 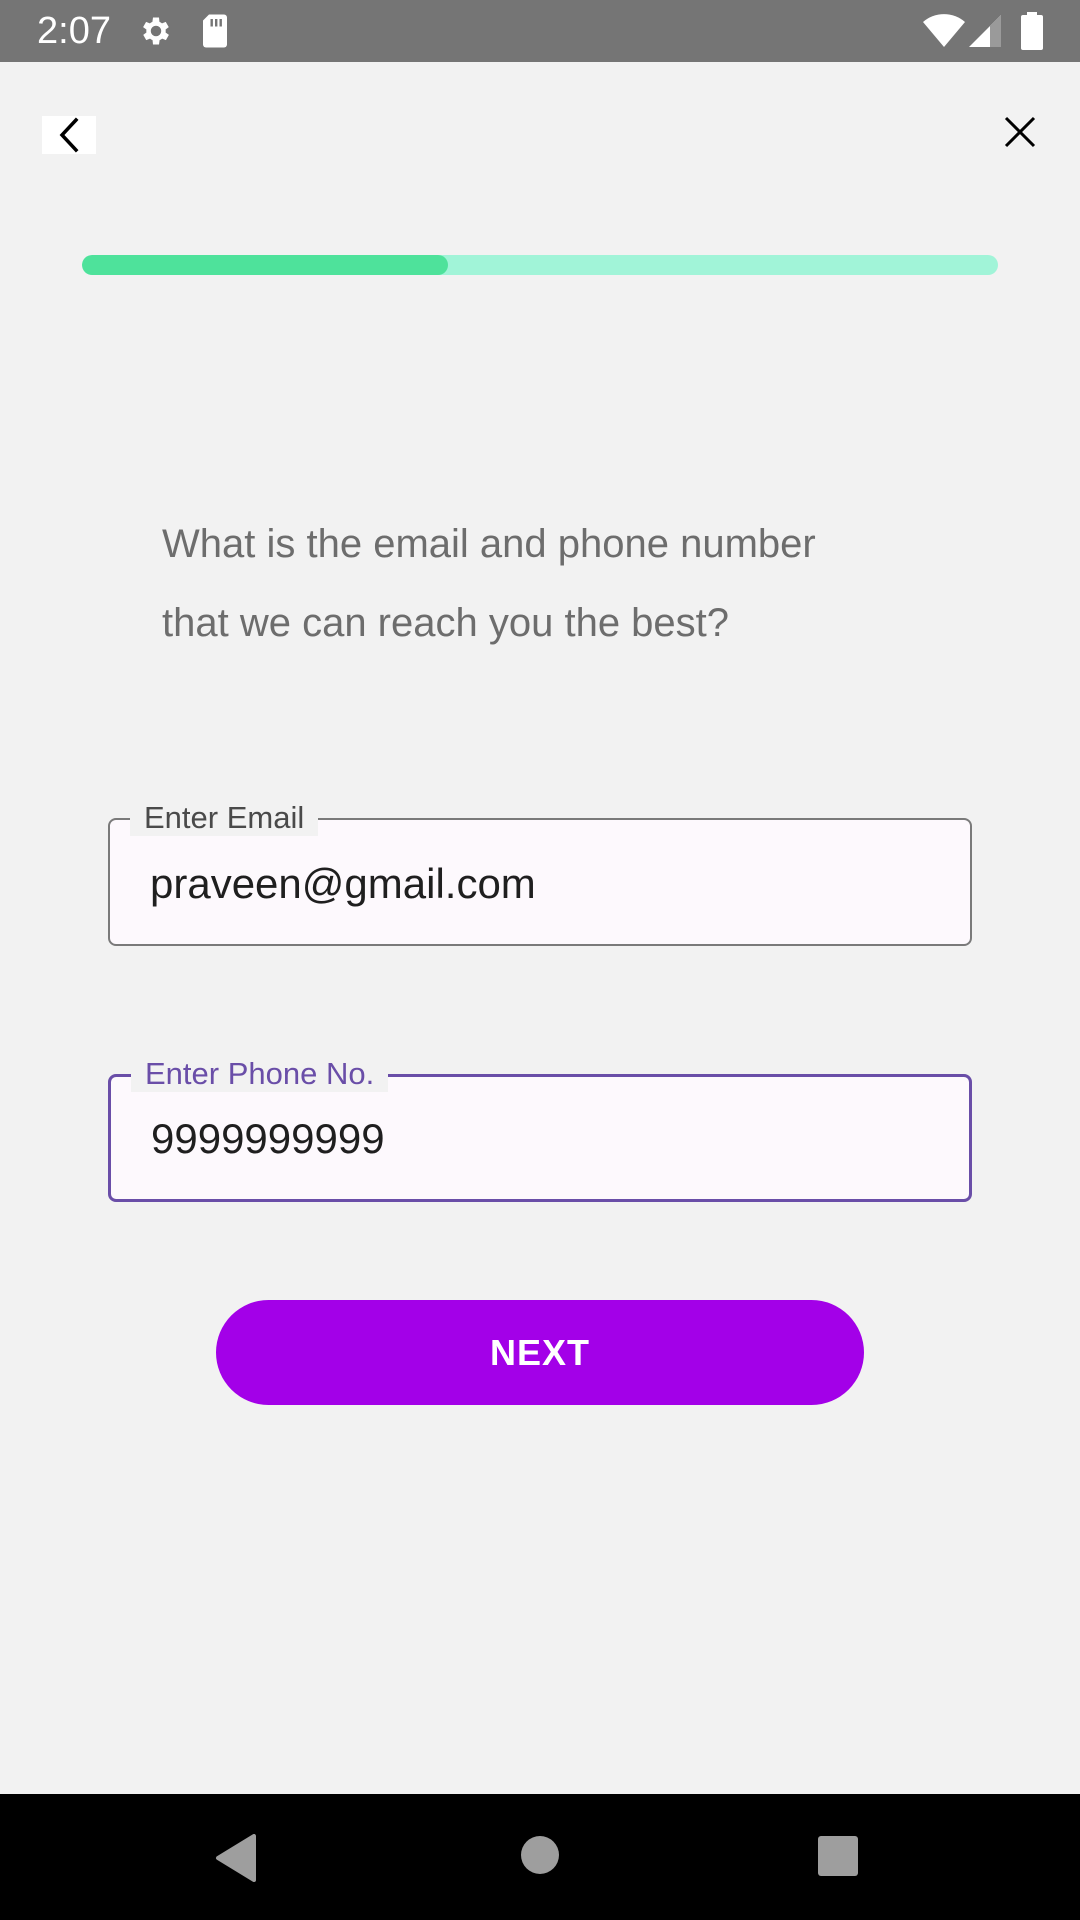 I want to click on nav-back-icon, so click(x=236, y=1858).